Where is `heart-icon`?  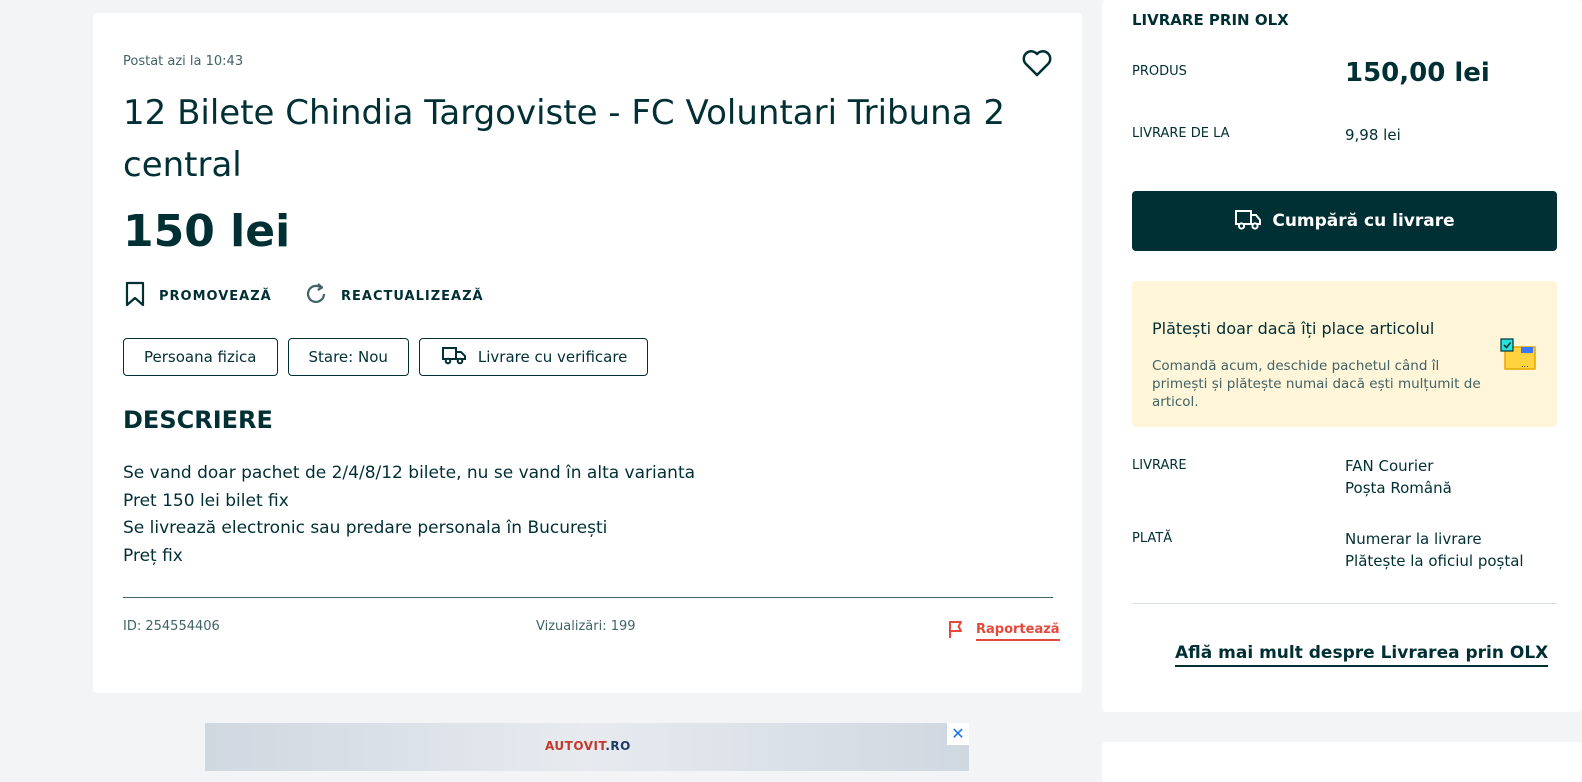
heart-icon is located at coordinates (1038, 63).